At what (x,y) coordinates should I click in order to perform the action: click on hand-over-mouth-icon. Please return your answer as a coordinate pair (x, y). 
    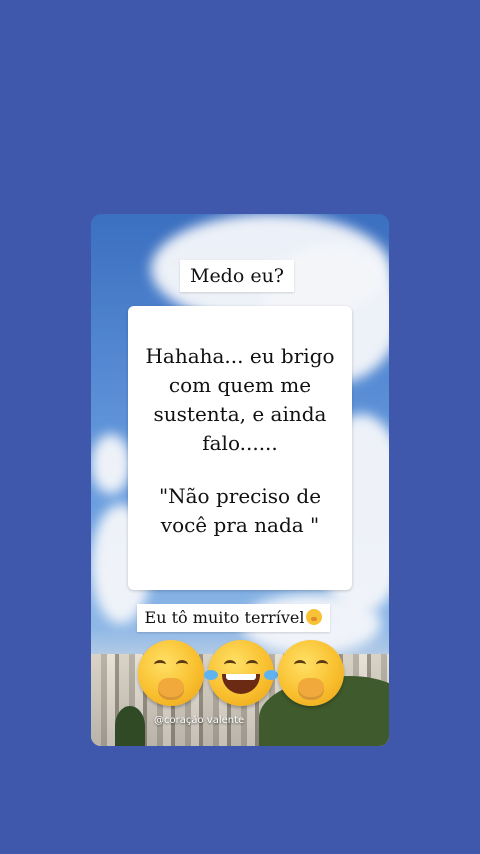
    Looking at the image, I should click on (314, 617).